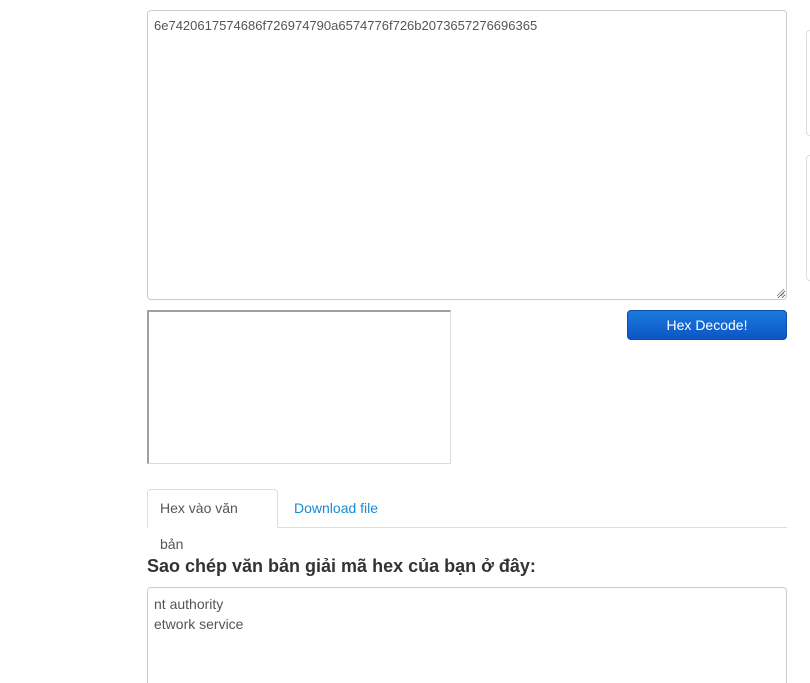 This screenshot has height=683, width=810. Describe the element at coordinates (199, 624) in the screenshot. I see `output-line: etwork service` at that location.